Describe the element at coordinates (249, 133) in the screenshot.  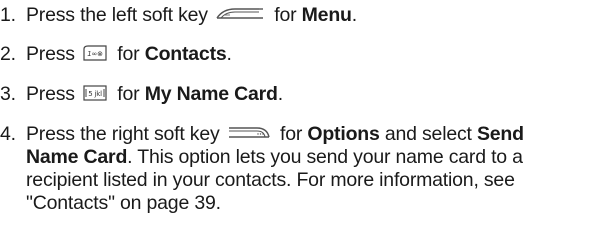
I see `right-soft-key-icon` at that location.